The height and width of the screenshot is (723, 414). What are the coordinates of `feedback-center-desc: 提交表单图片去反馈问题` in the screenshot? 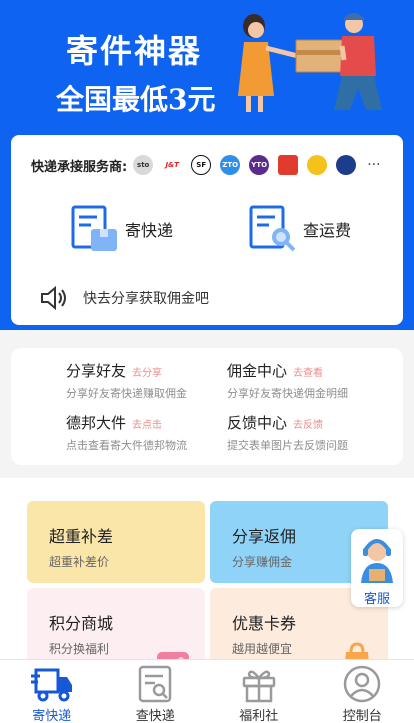 It's located at (287, 445).